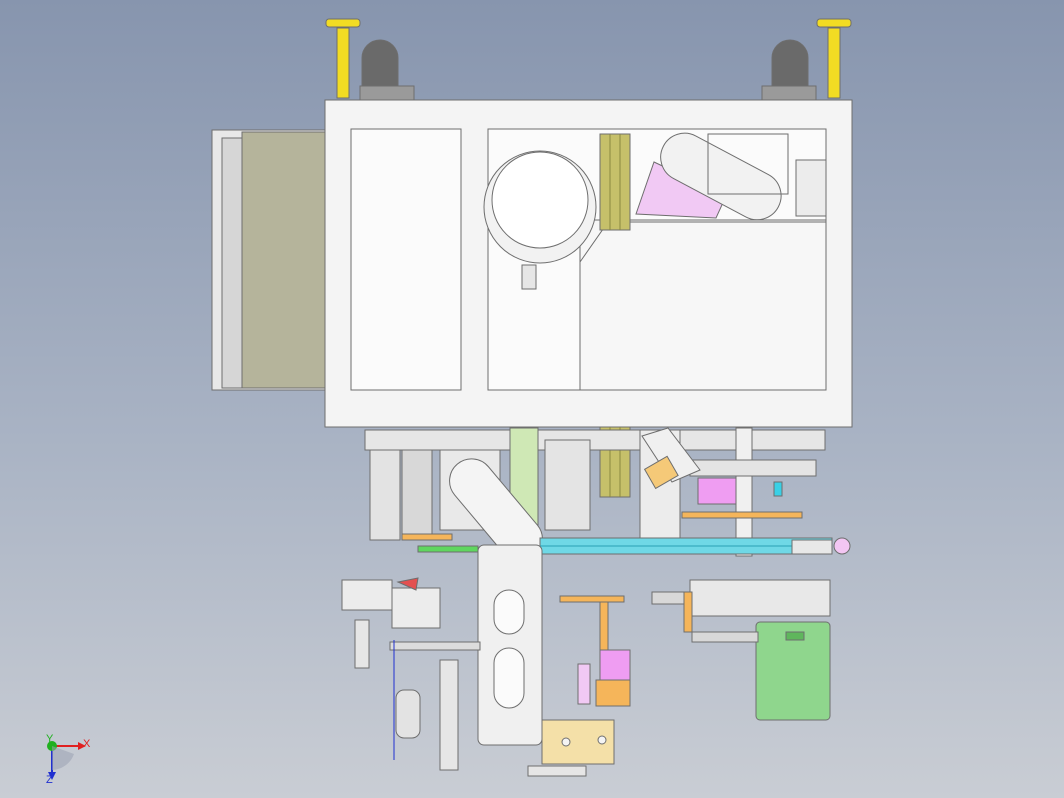 The width and height of the screenshot is (1064, 798). I want to click on right-foot, so click(806, 59).